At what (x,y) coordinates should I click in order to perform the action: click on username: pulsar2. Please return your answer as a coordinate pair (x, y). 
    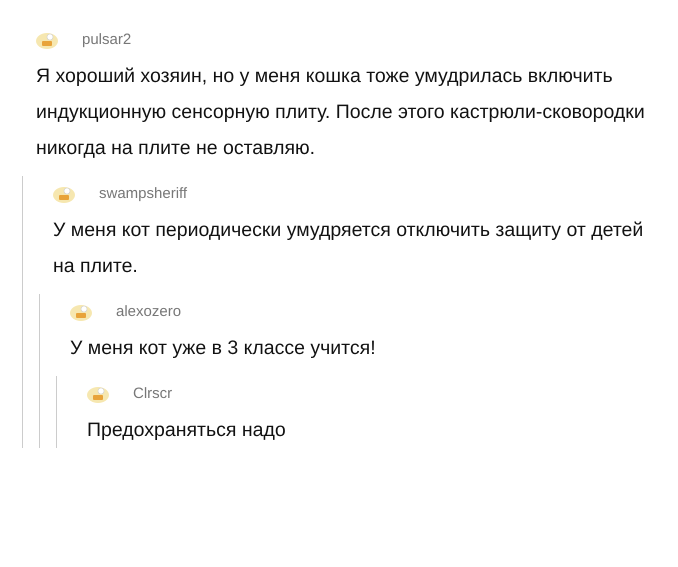
    Looking at the image, I should click on (107, 40).